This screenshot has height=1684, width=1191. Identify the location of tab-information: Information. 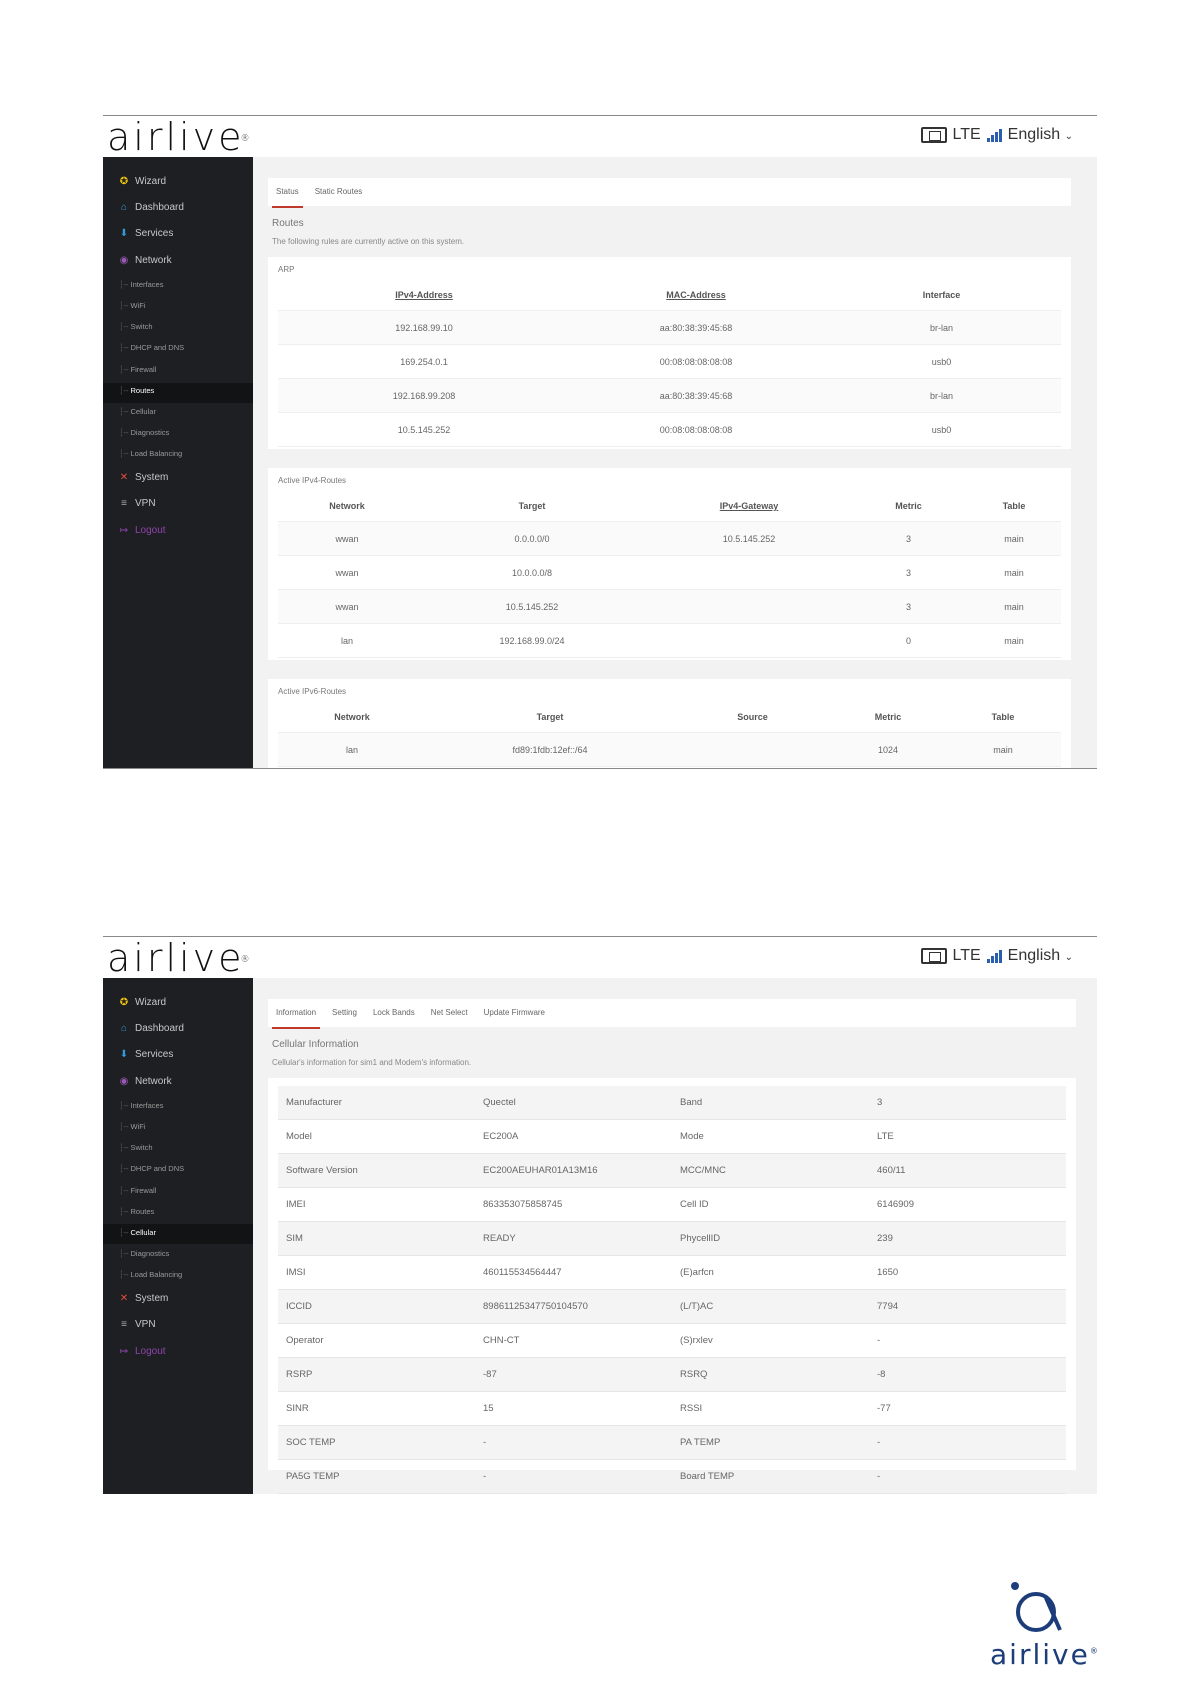
(296, 1014).